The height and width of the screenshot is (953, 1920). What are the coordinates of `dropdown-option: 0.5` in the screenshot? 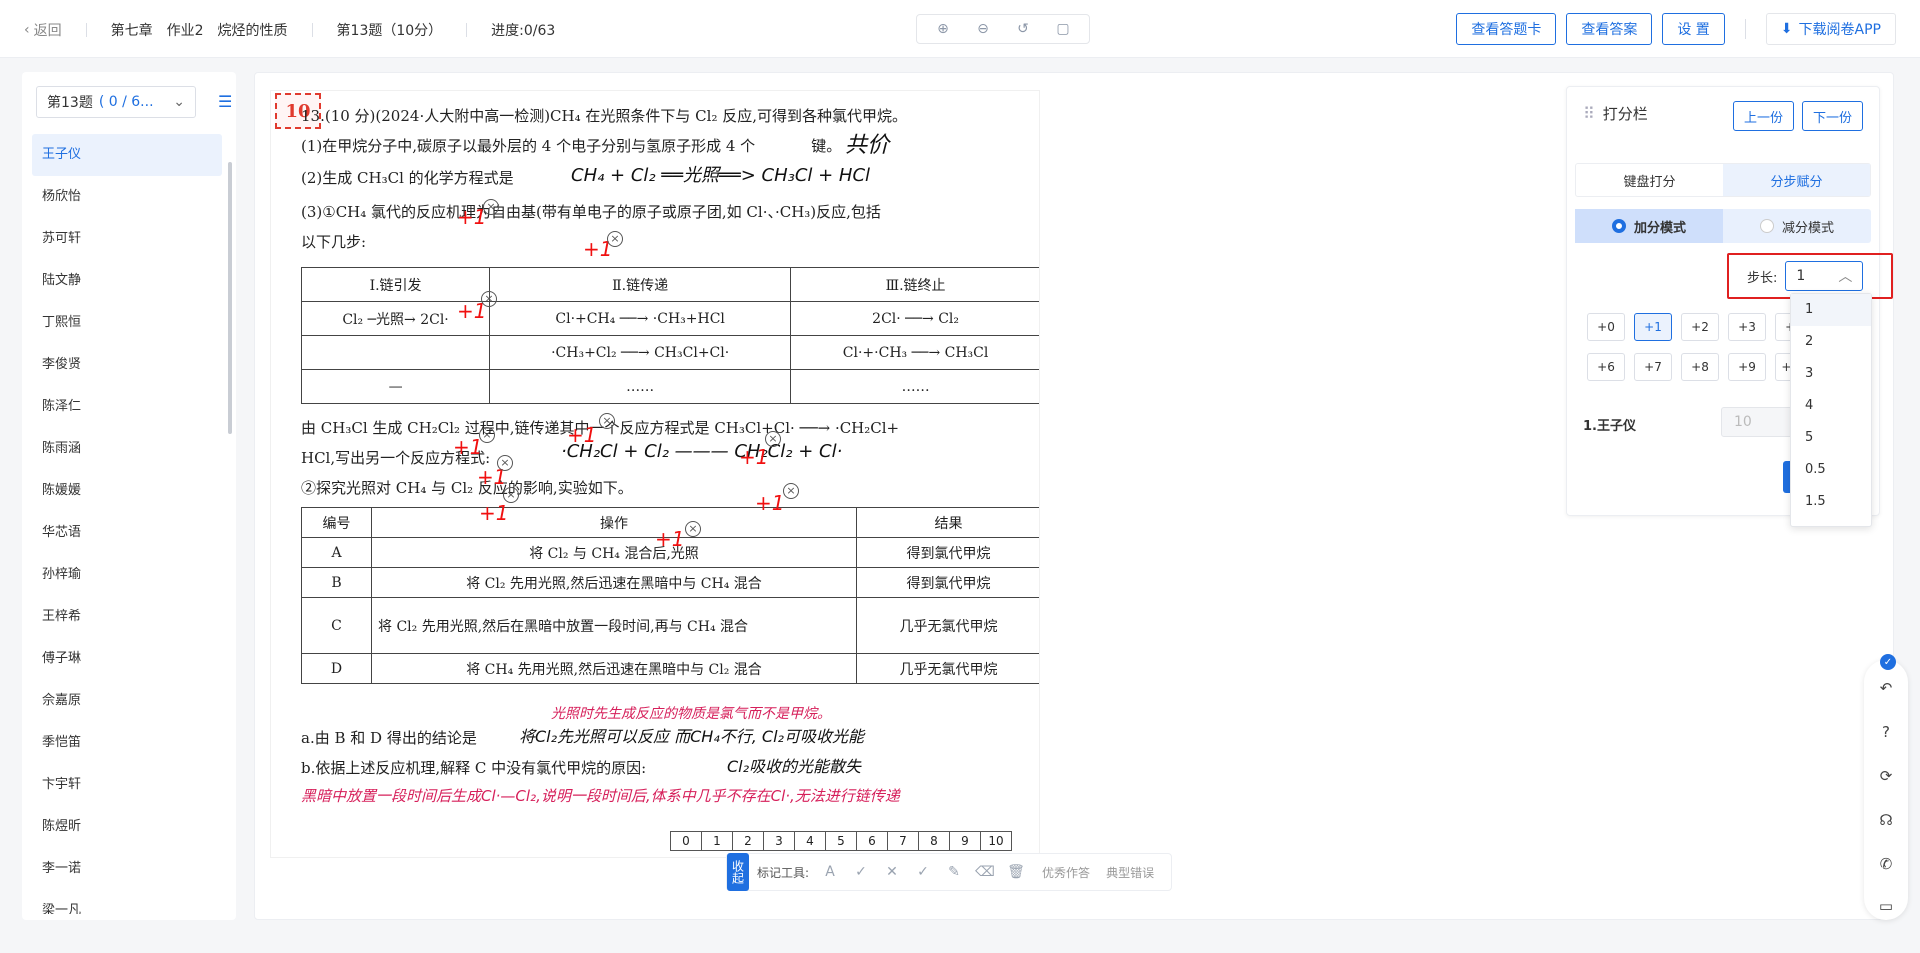 It's located at (1831, 470).